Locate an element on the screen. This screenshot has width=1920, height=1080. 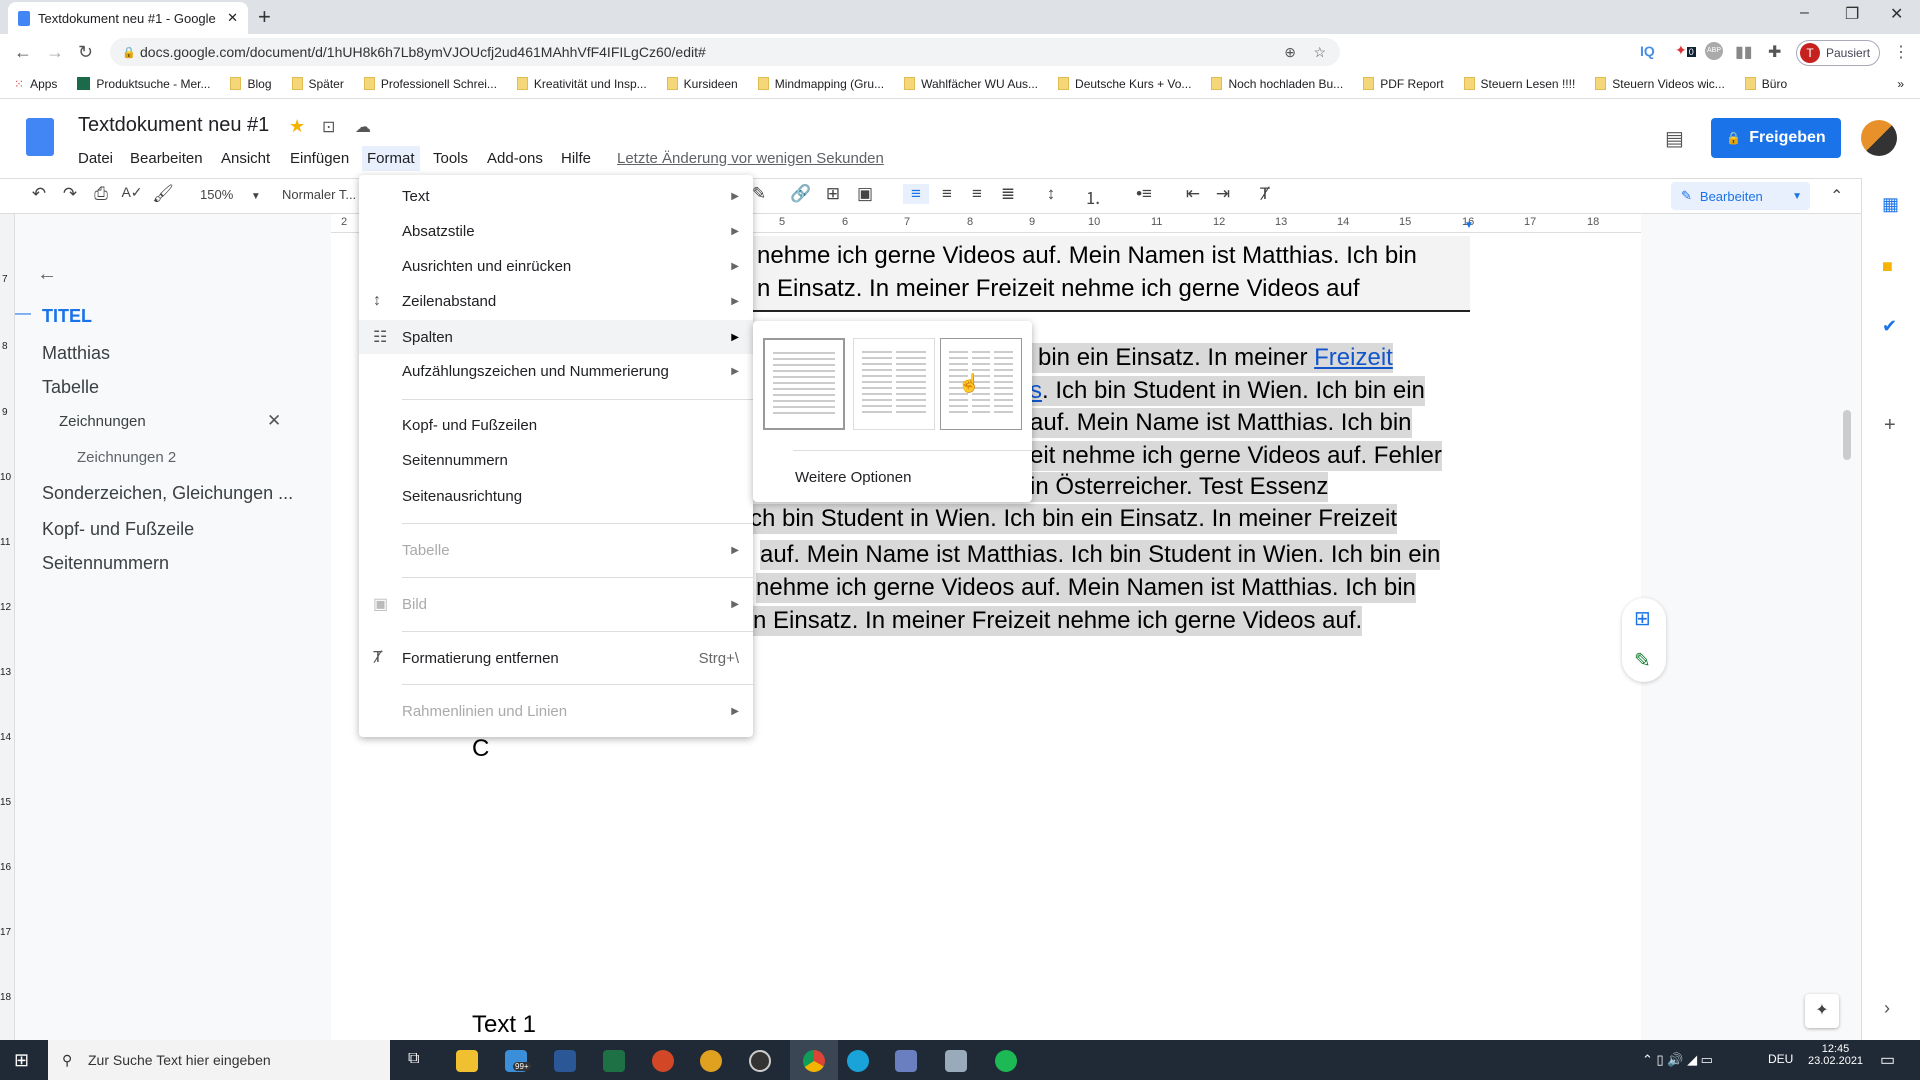
menu-tools: Tools is located at coordinates (450, 158).